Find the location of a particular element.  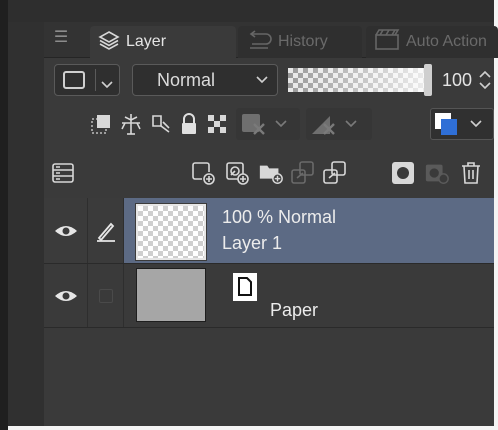

lock-icon is located at coordinates (189, 124).